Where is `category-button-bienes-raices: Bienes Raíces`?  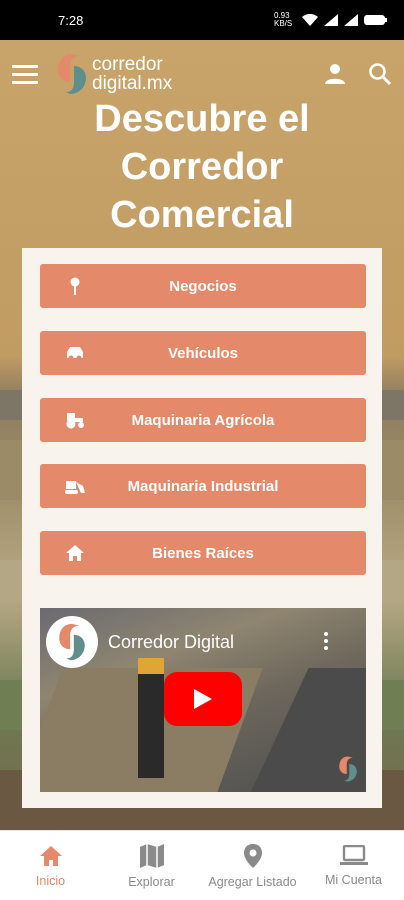
category-button-bienes-raices: Bienes Raíces is located at coordinates (203, 553).